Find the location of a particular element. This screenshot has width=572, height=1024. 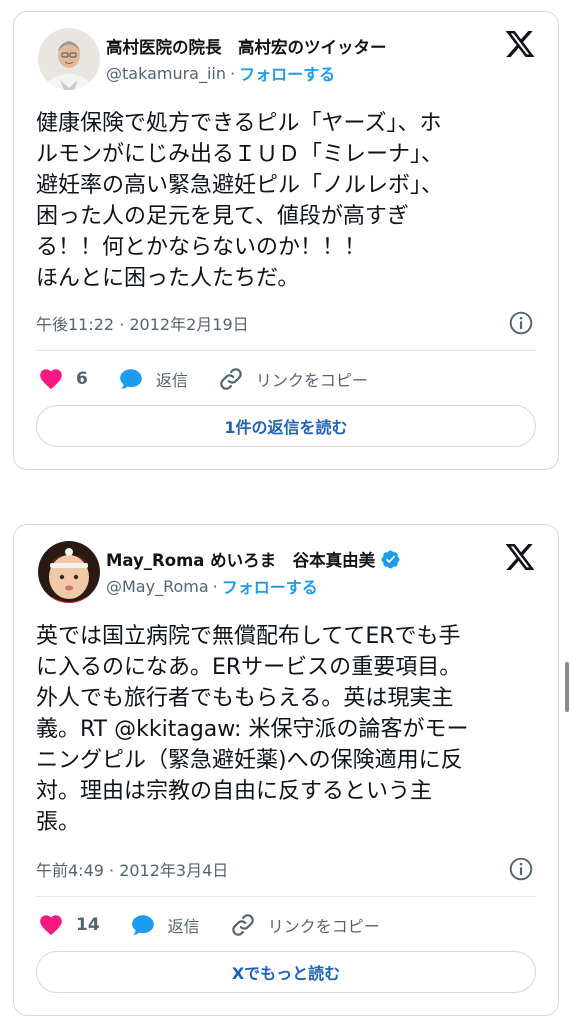

read-replies-button: 1件の返信を読む is located at coordinates (286, 426).